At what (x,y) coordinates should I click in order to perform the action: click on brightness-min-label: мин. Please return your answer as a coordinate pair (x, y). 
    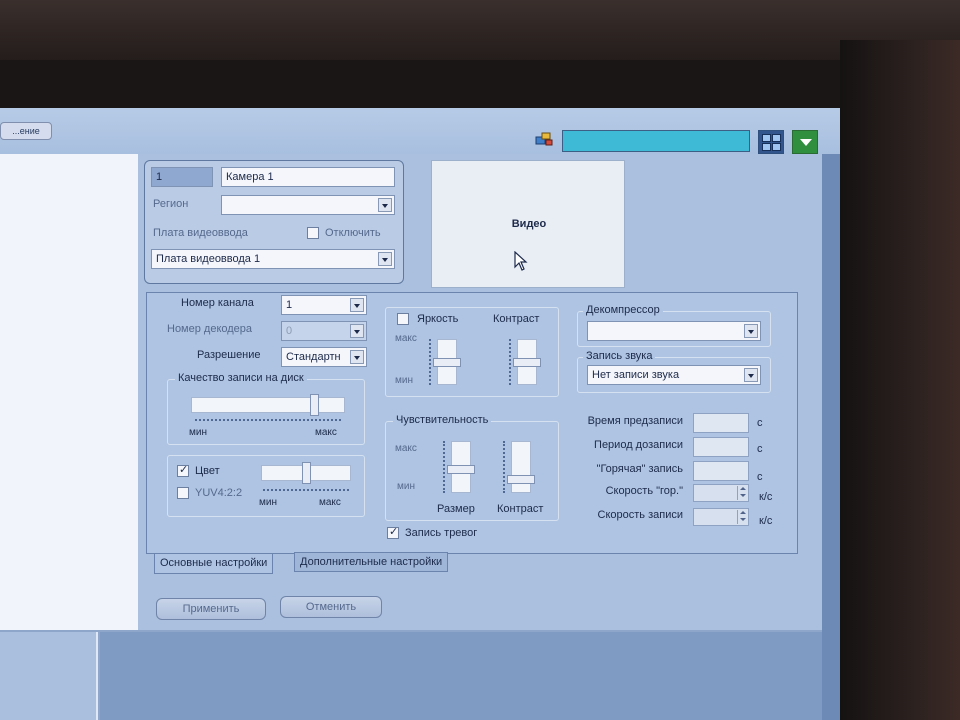
    Looking at the image, I should click on (404, 380).